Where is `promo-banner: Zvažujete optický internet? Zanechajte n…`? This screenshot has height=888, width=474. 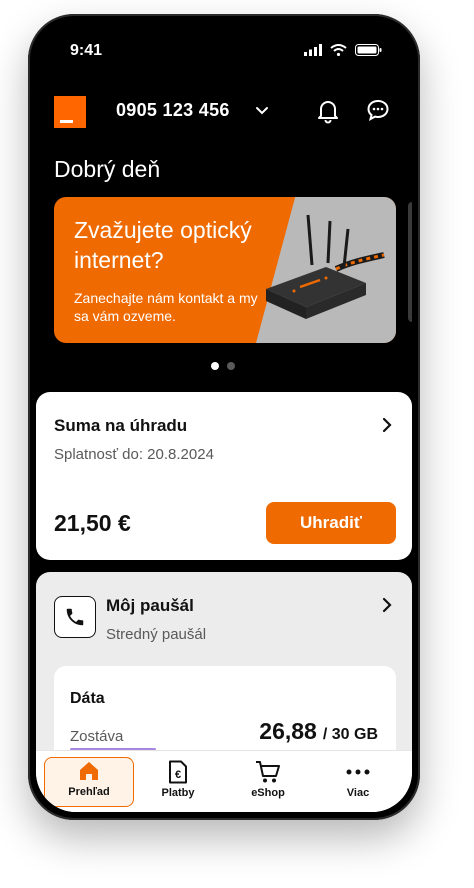 promo-banner: Zvažujete optický internet? Zanechajte n… is located at coordinates (225, 270).